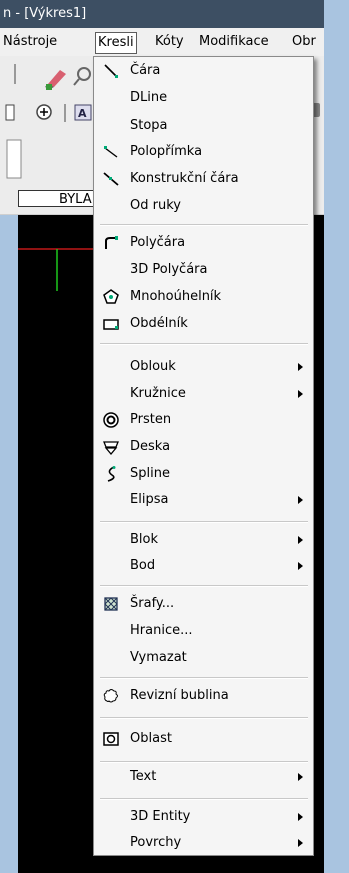  I want to click on toolbar-field-partial, so click(14, 159).